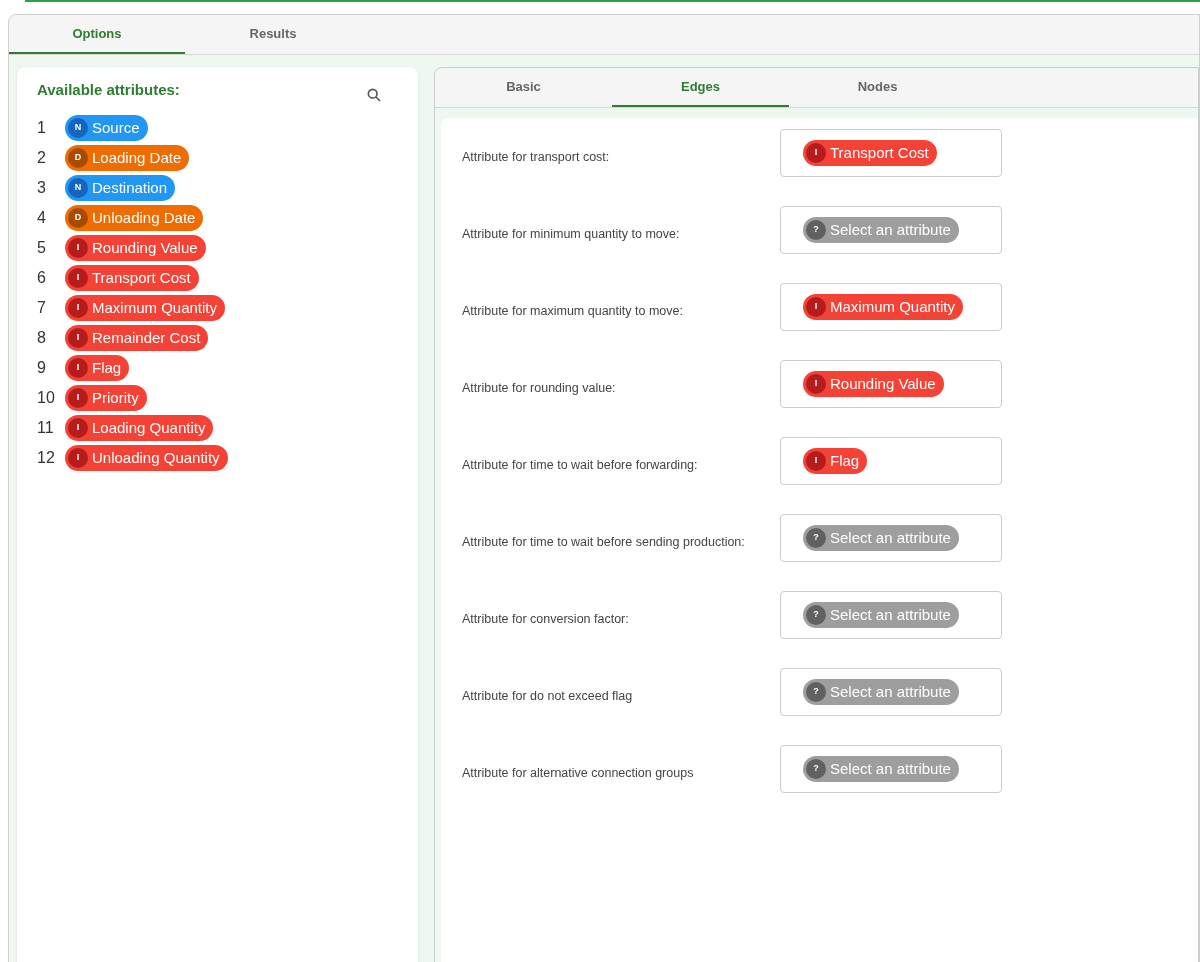 The height and width of the screenshot is (962, 1200). Describe the element at coordinates (546, 619) in the screenshot. I see `setting-label: Attribute for conversion factor:` at that location.